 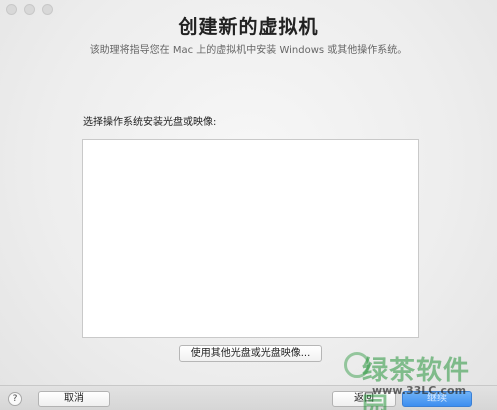 What do you see at coordinates (248, 27) in the screenshot?
I see `page-title: 创建新的虚拟机` at bounding box center [248, 27].